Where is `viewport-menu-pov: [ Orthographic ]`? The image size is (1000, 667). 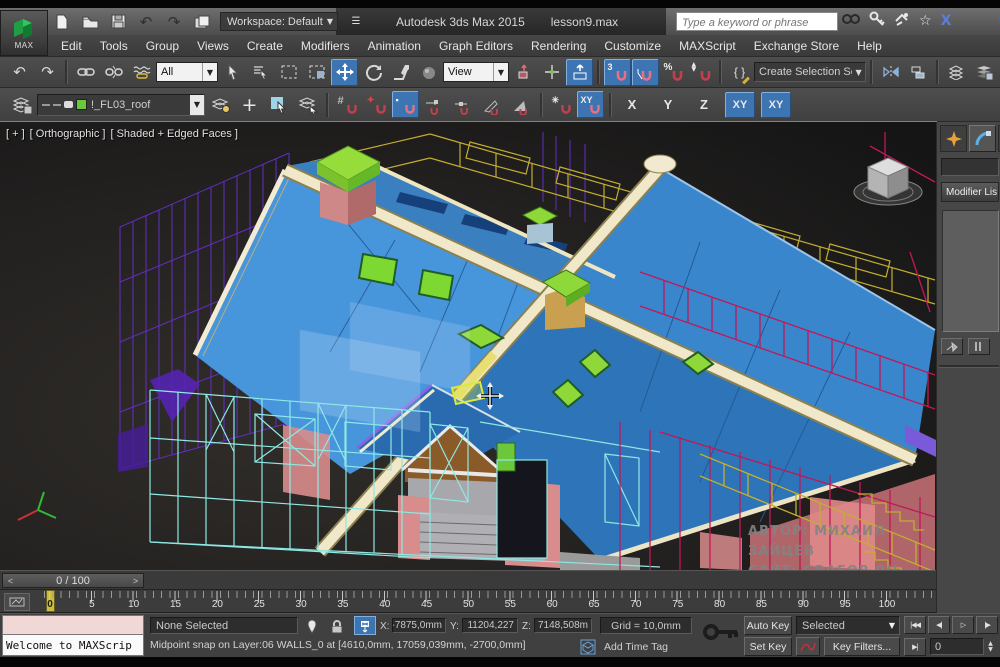
viewport-menu-pov: [ Orthographic ] is located at coordinates (68, 134).